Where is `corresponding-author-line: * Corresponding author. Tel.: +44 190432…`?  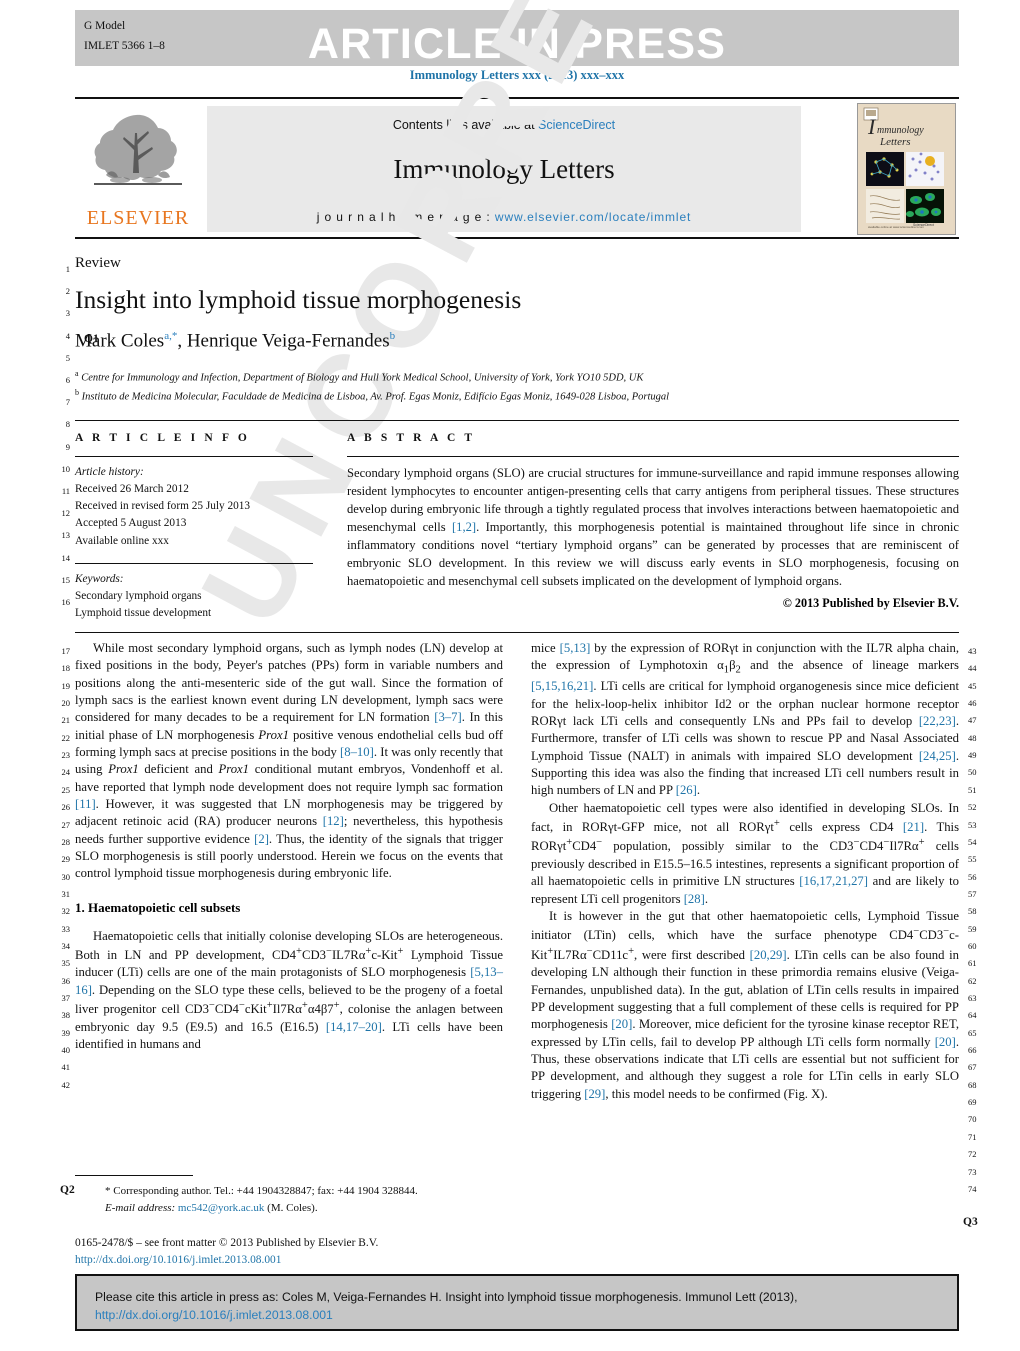
corresponding-author-line: * Corresponding author. Tel.: +44 190432… is located at coordinates (261, 1191).